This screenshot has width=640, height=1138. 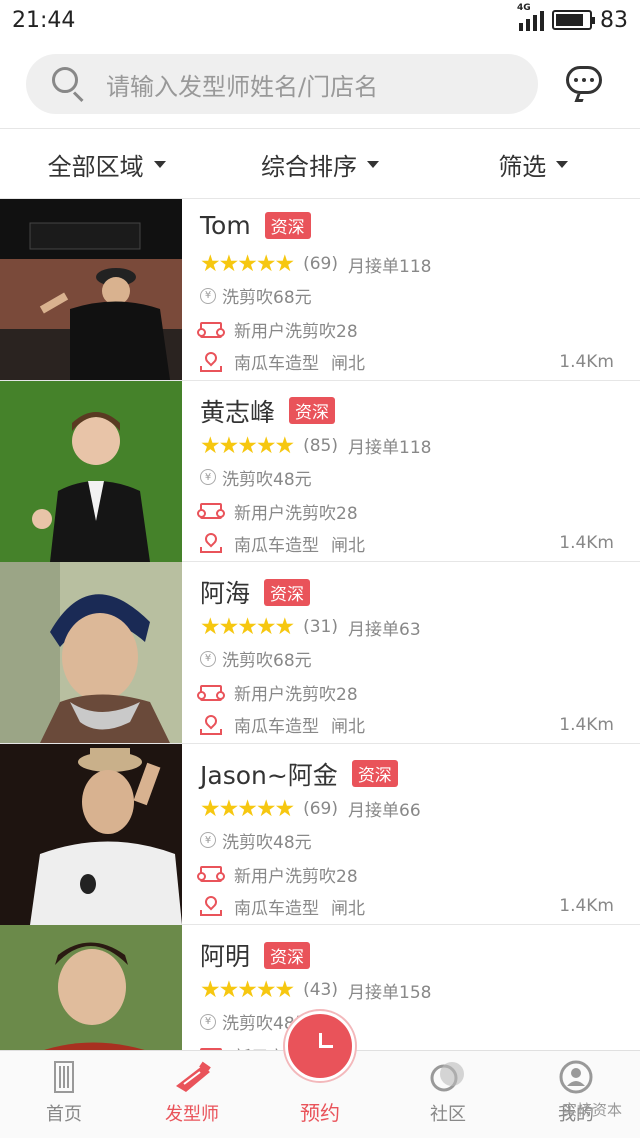 What do you see at coordinates (95, 166) in the screenshot?
I see `filter-region-label: 全部区域` at bounding box center [95, 166].